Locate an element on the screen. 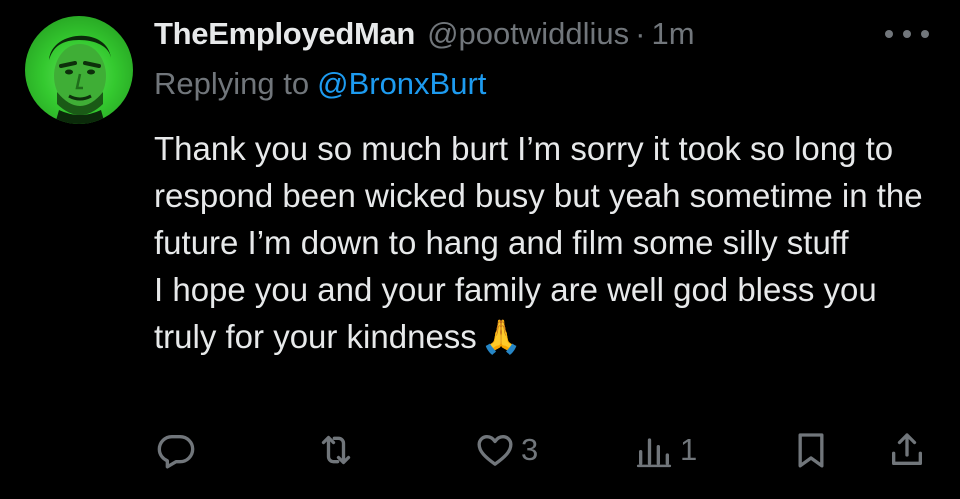  bookmark-icon is located at coordinates (811, 450).